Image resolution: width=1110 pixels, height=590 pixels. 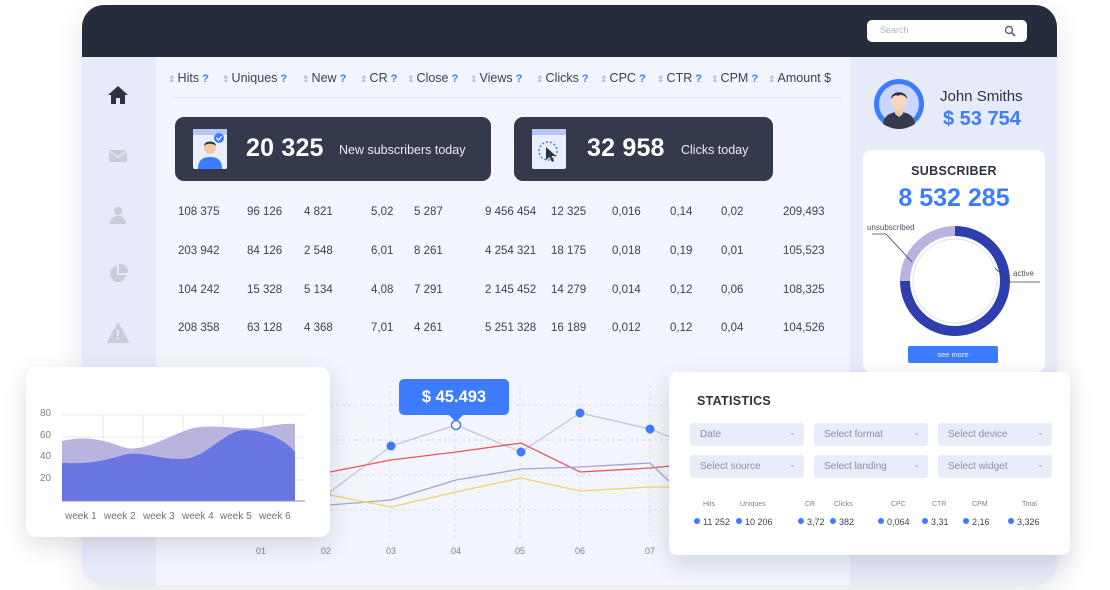 I want to click on area-y-label: 80, so click(x=46, y=413).